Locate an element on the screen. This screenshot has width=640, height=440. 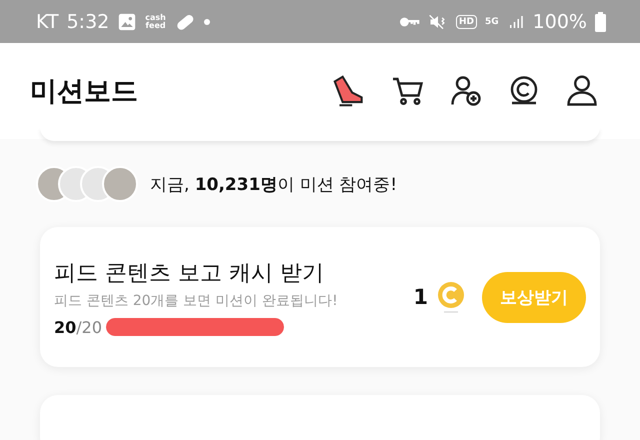
app-logo: cash feed is located at coordinates (155, 22).